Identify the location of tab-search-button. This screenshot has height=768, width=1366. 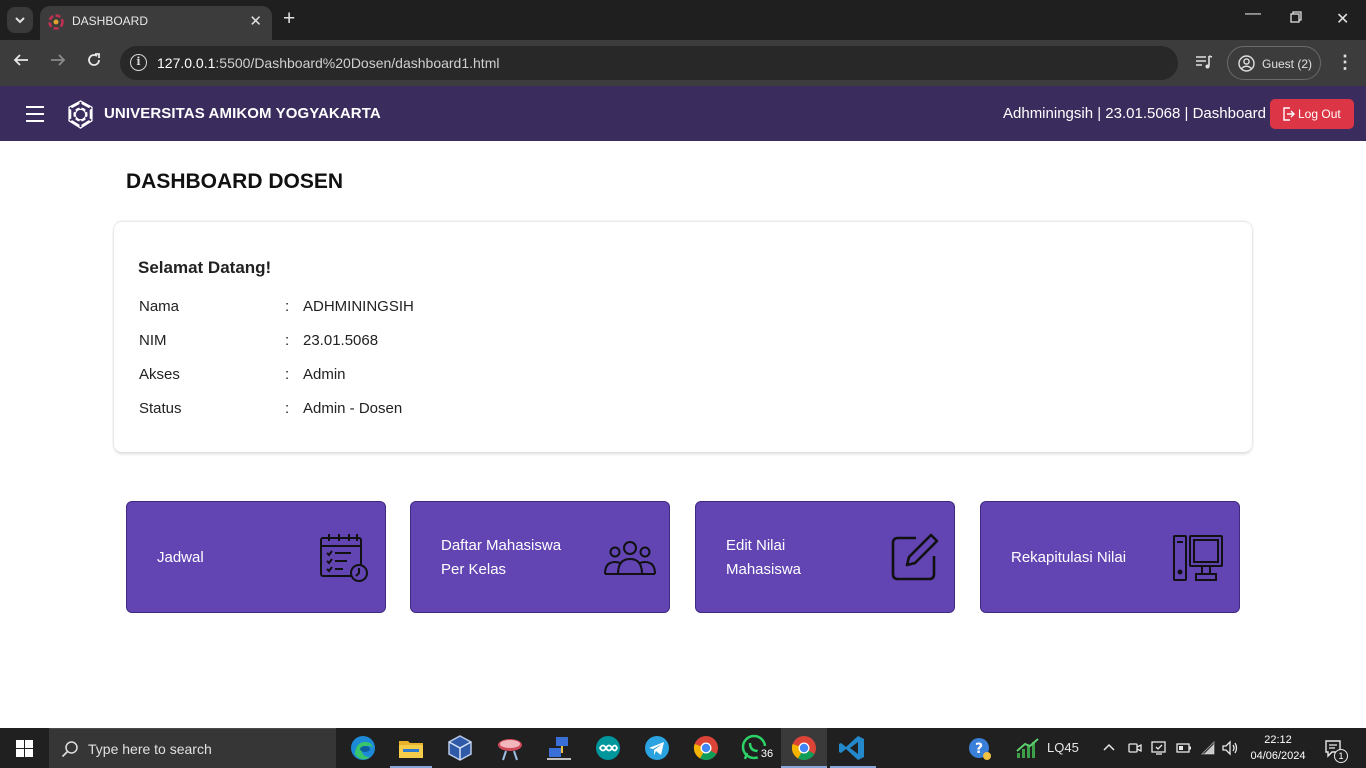
(20, 20).